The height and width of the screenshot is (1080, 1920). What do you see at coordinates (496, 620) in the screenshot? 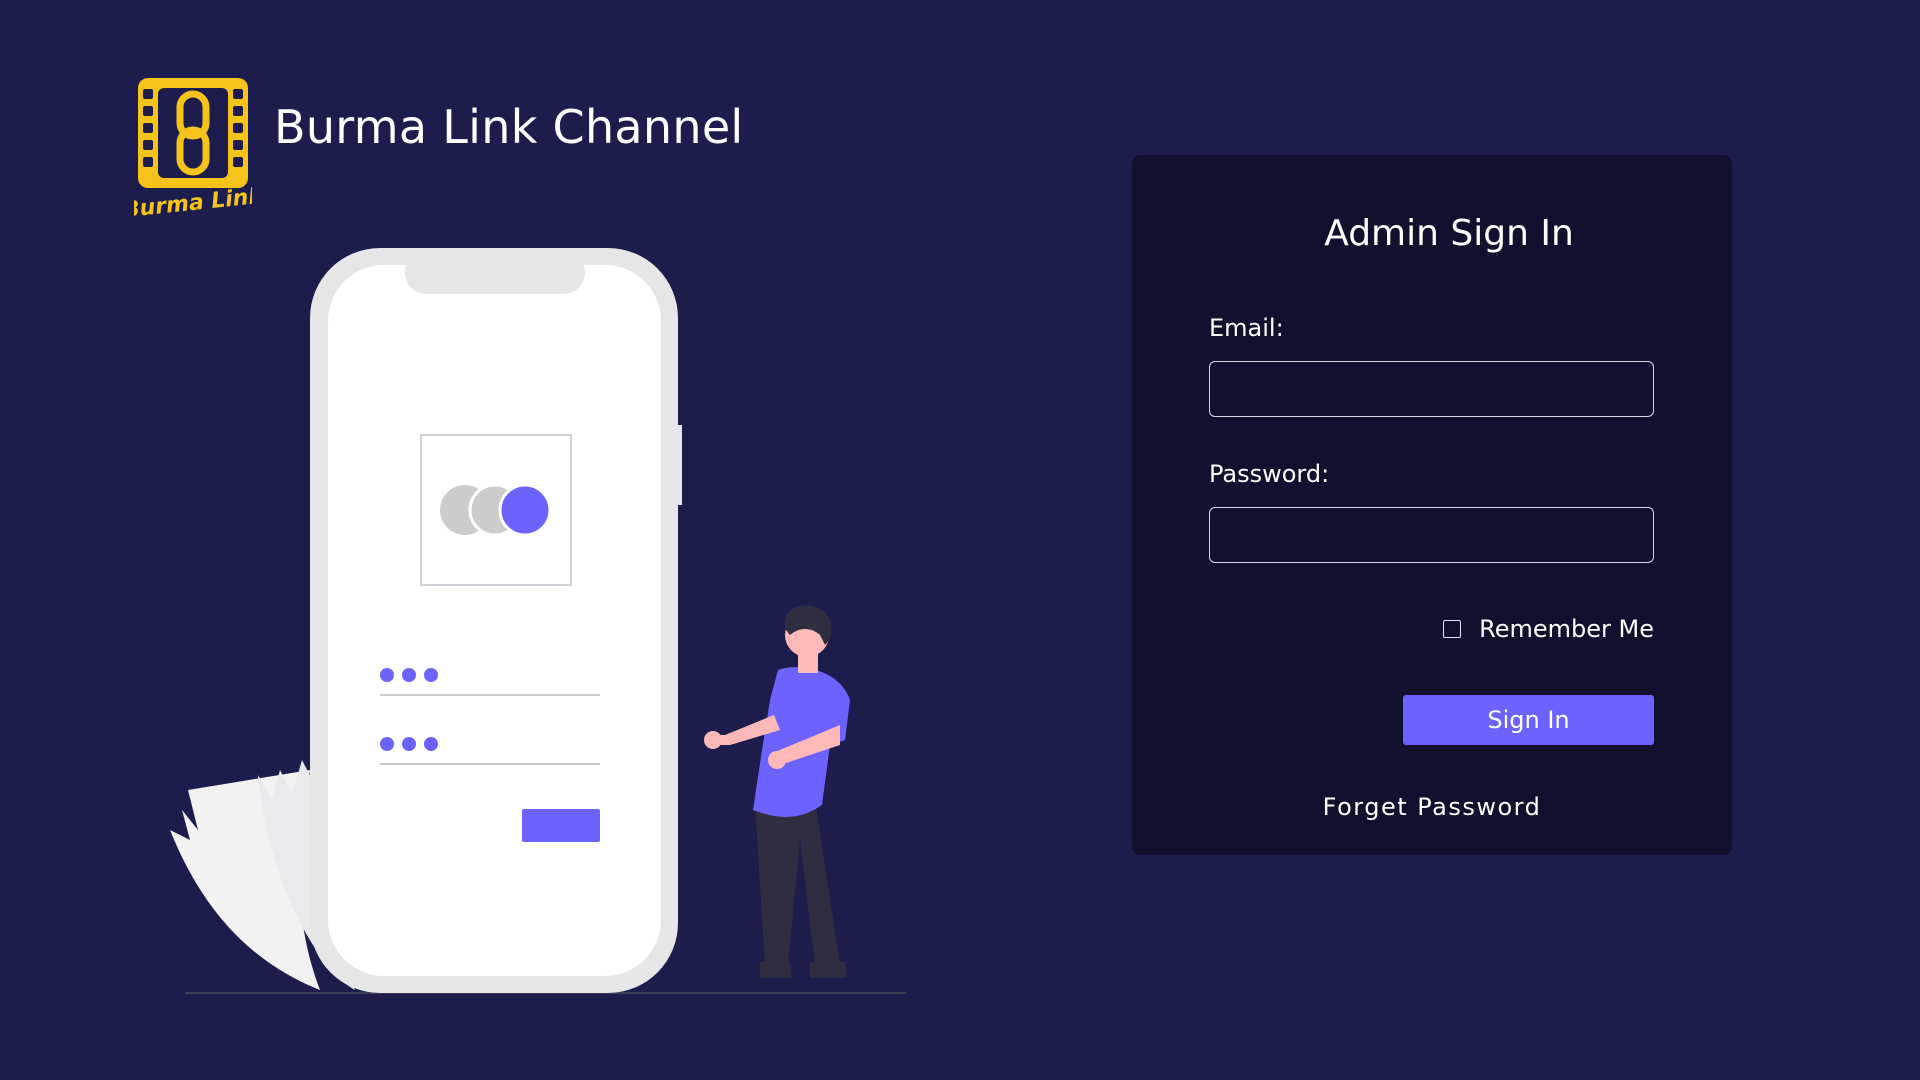
I see `phone-icon` at bounding box center [496, 620].